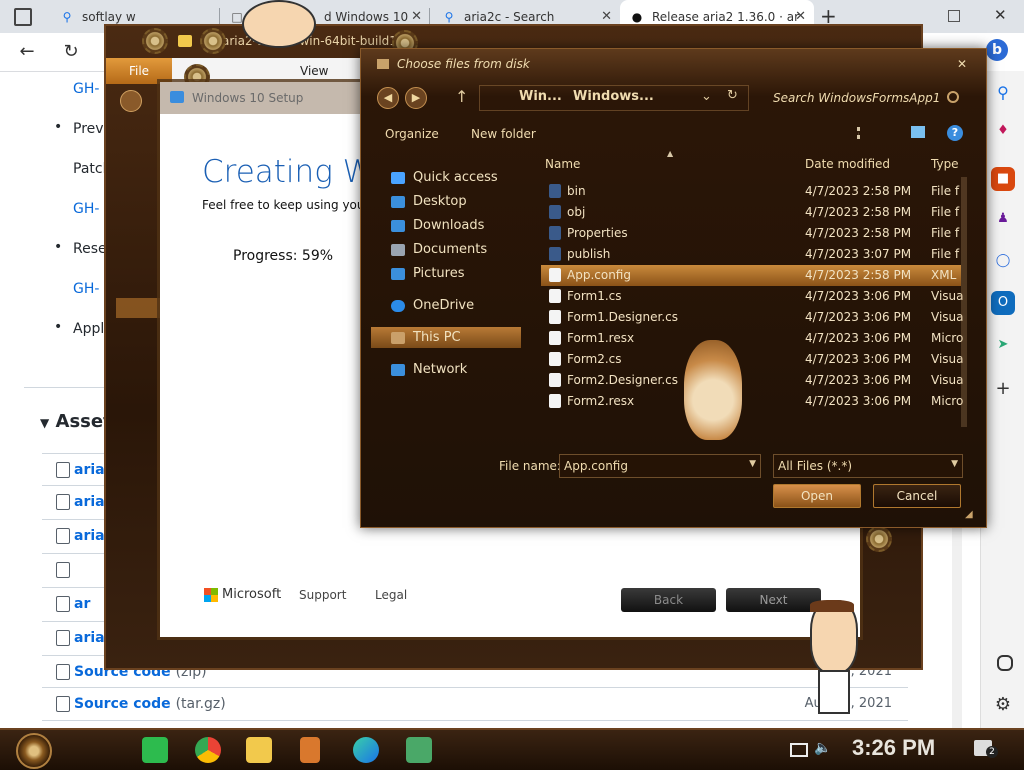  What do you see at coordinates (955, 133) in the screenshot?
I see `help-icon: ?` at bounding box center [955, 133].